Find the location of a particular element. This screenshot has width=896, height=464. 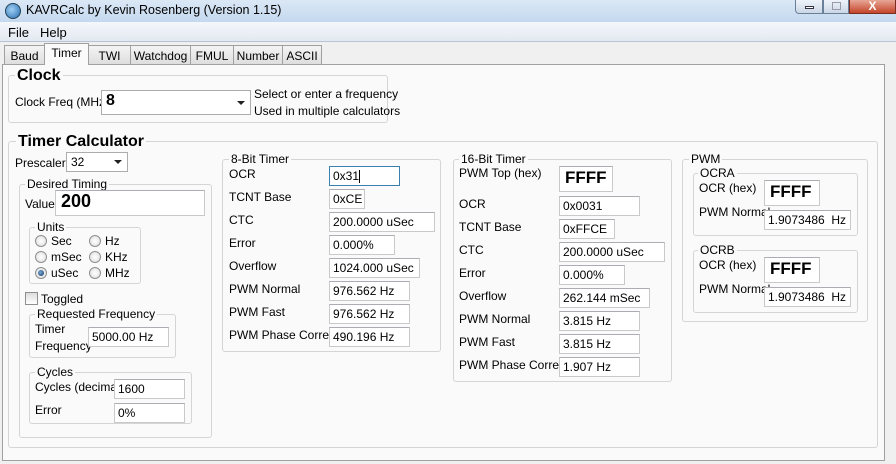

ocra-title: OCRA is located at coordinates (717, 173).